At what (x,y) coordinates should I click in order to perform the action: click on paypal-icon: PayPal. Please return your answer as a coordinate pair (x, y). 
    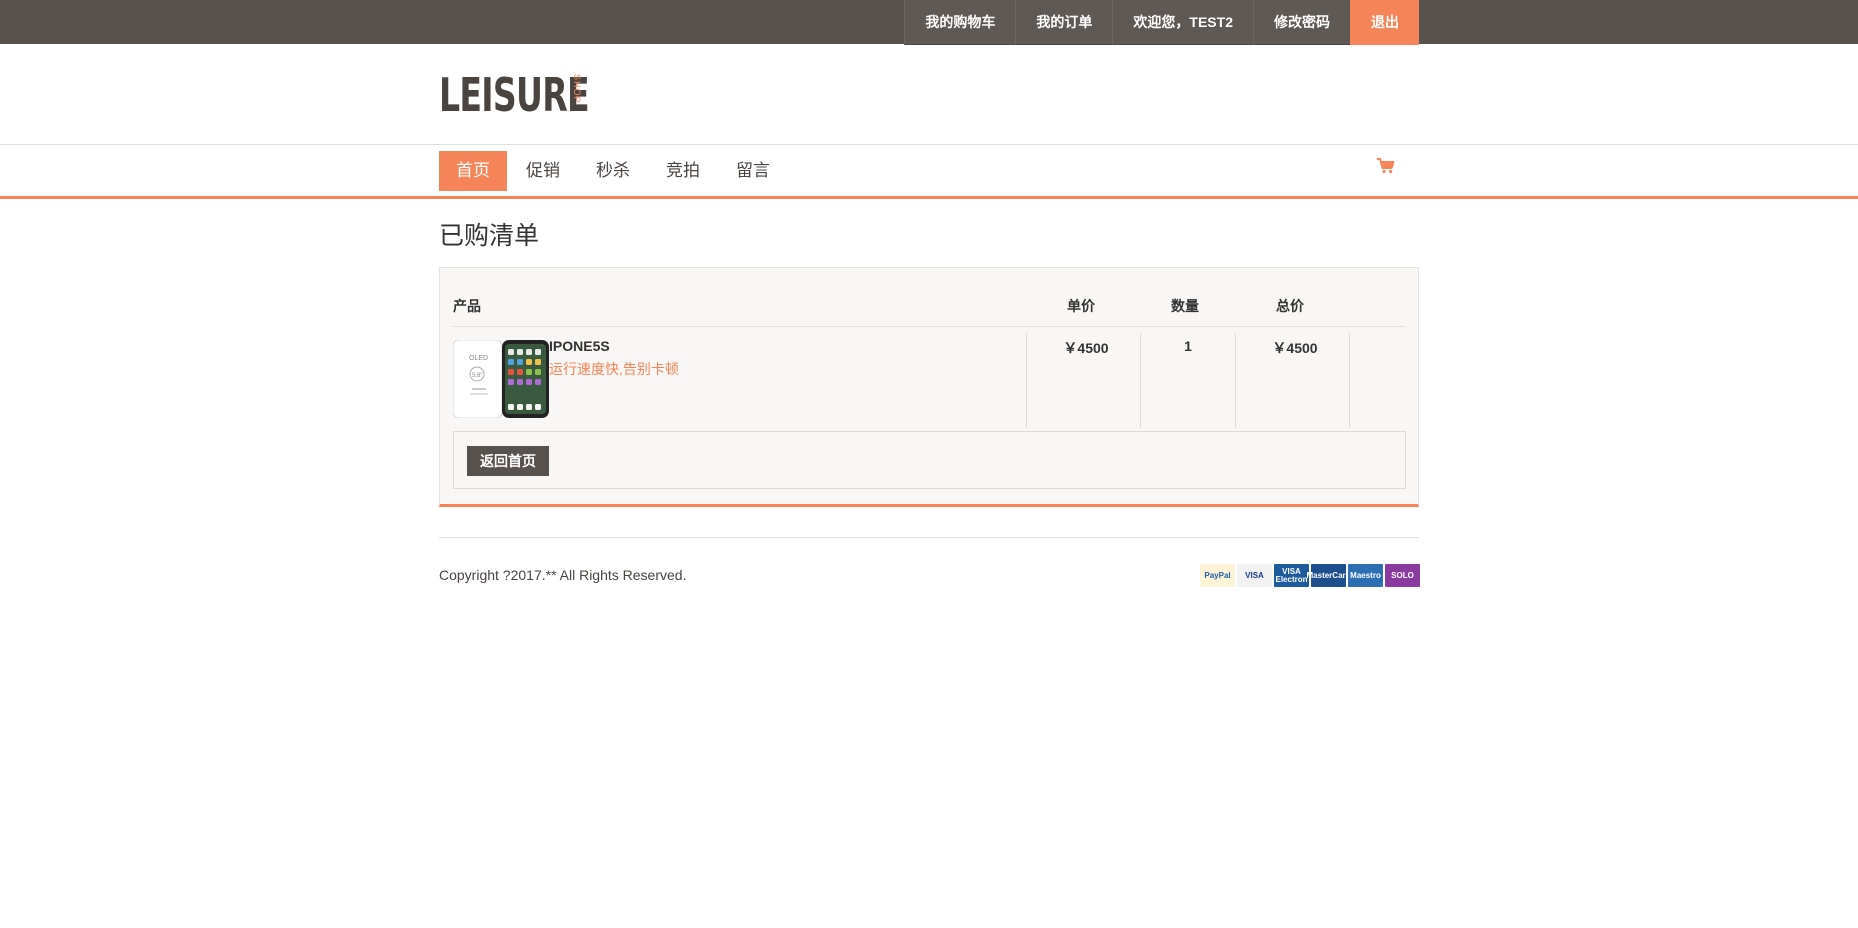
    Looking at the image, I should click on (1217, 575).